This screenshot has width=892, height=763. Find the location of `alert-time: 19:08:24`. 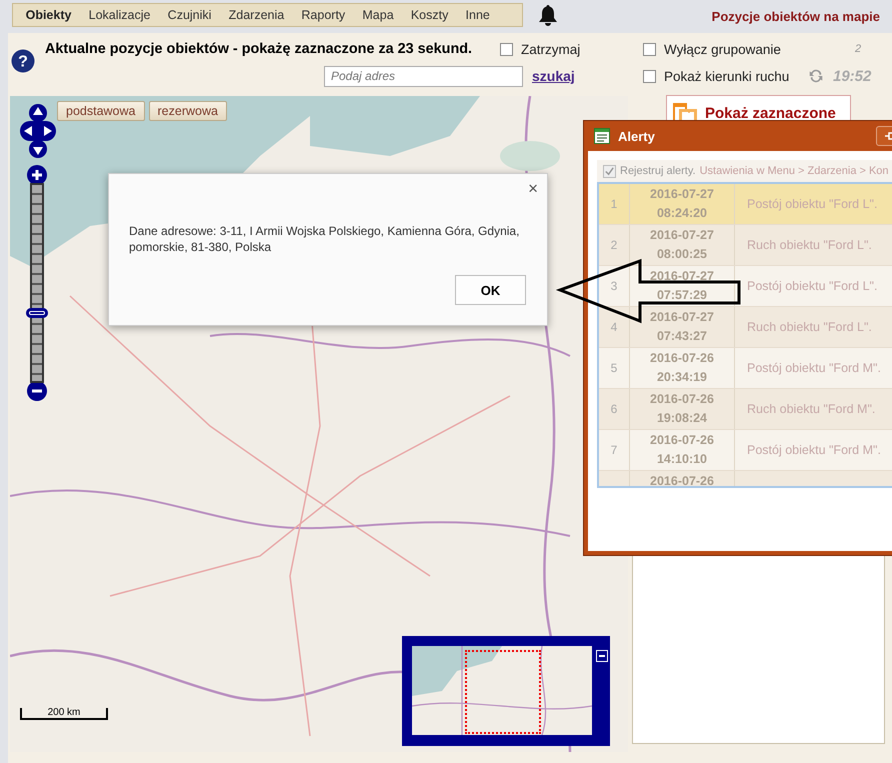

alert-time: 19:08:24 is located at coordinates (682, 418).